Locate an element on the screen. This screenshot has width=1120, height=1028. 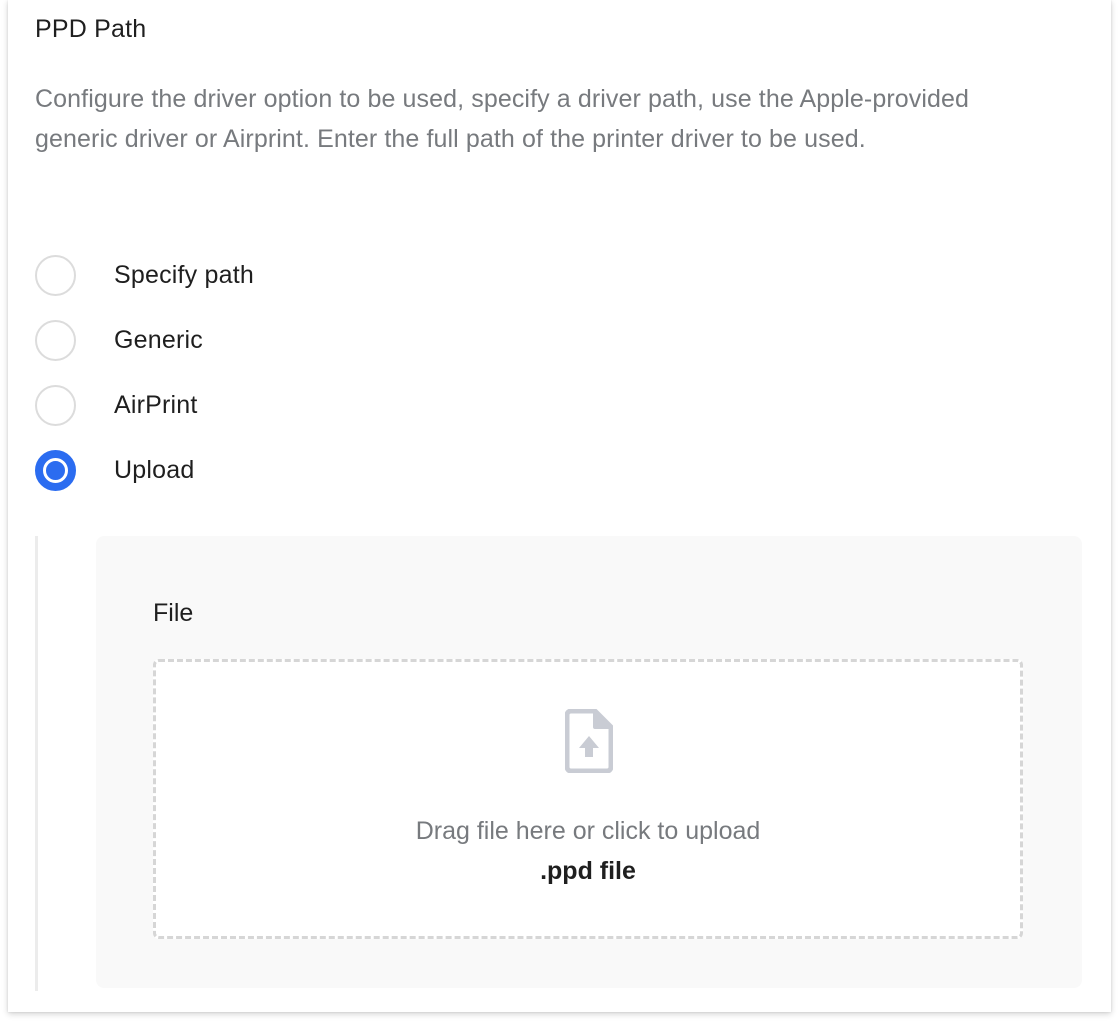
radio-option-airprint: AirPrint is located at coordinates (144, 405).